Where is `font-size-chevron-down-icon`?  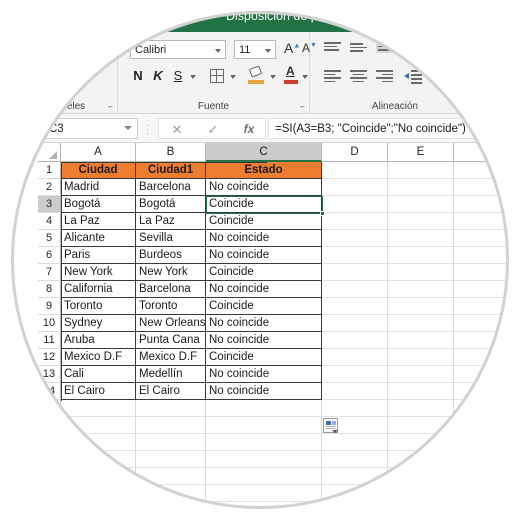
font-size-chevron-down-icon is located at coordinates (268, 51).